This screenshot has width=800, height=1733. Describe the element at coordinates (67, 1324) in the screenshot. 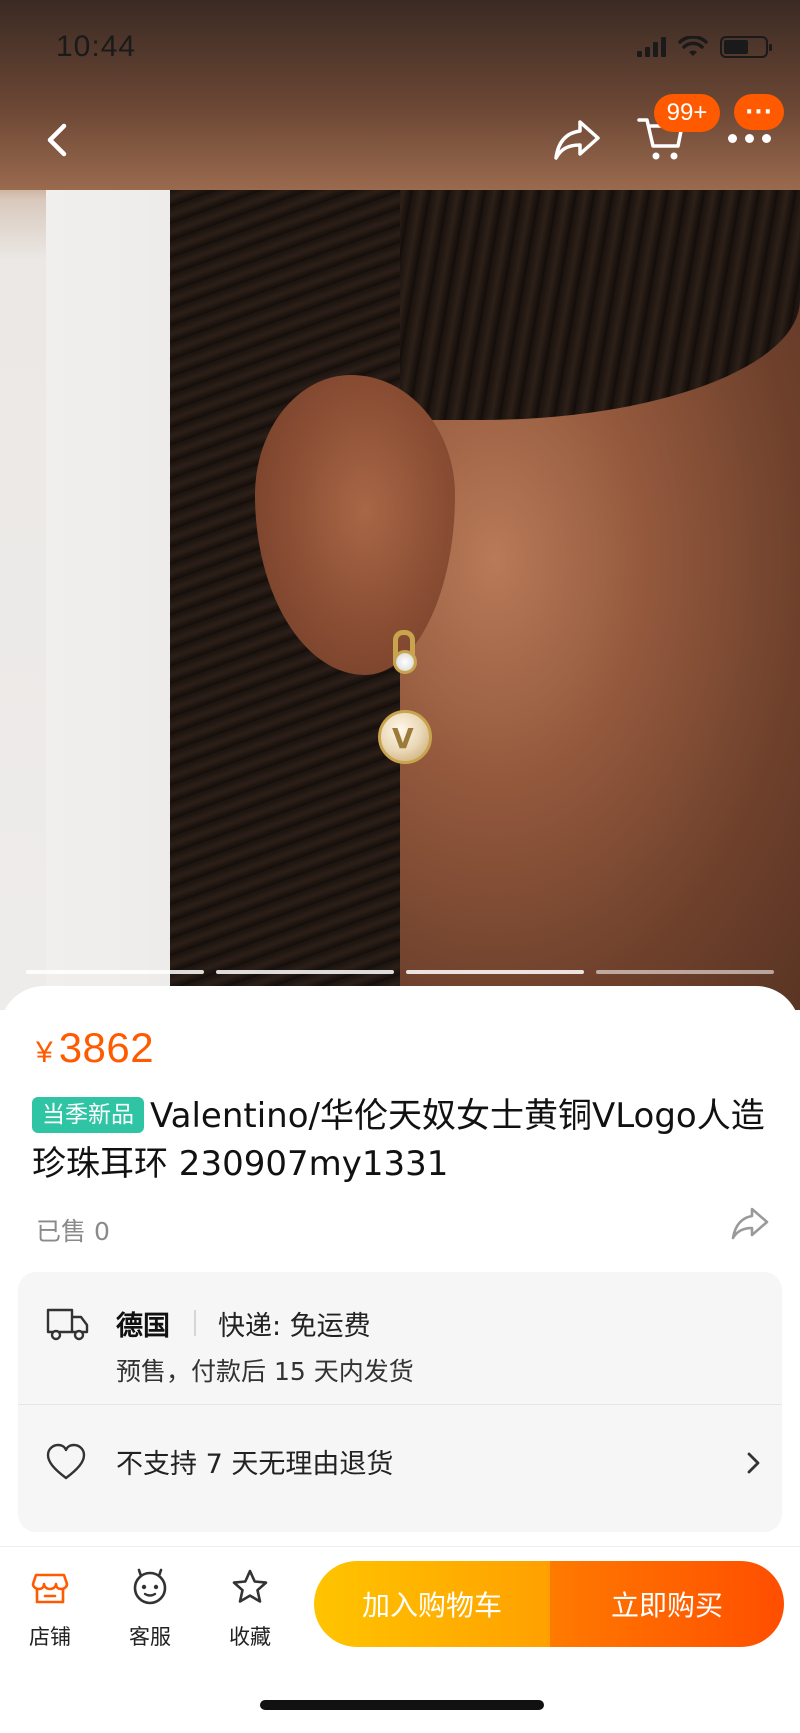

I see `delivery-truck-icon` at that location.